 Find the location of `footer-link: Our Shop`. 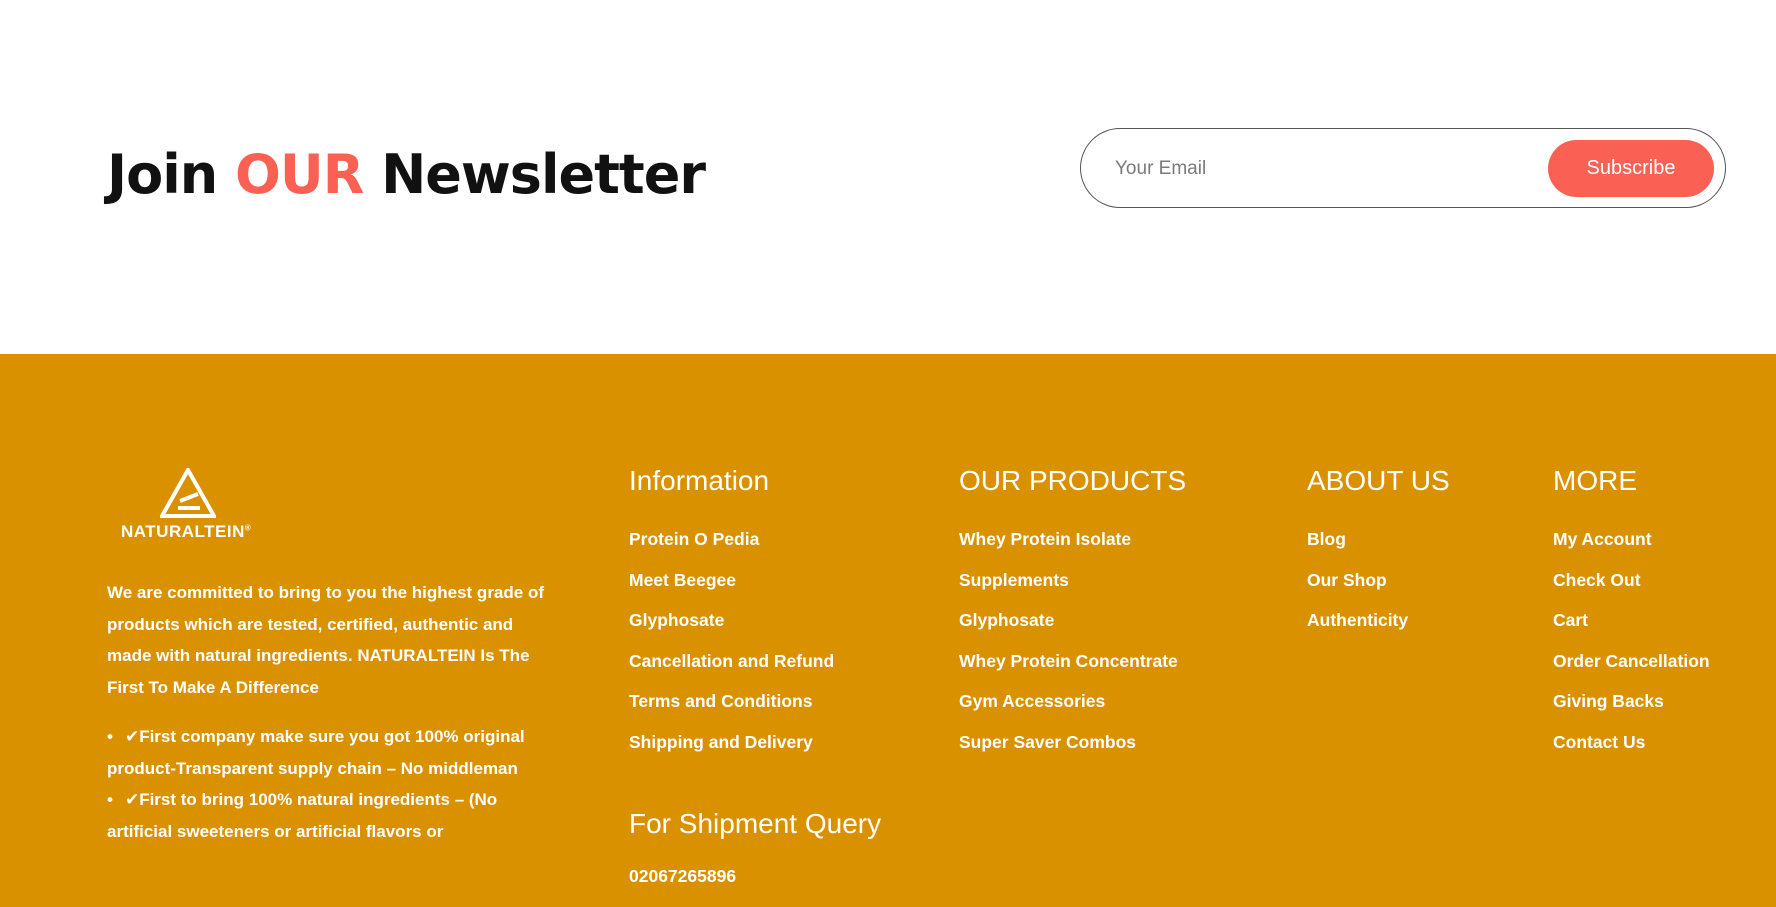

footer-link: Our Shop is located at coordinates (1378, 580).